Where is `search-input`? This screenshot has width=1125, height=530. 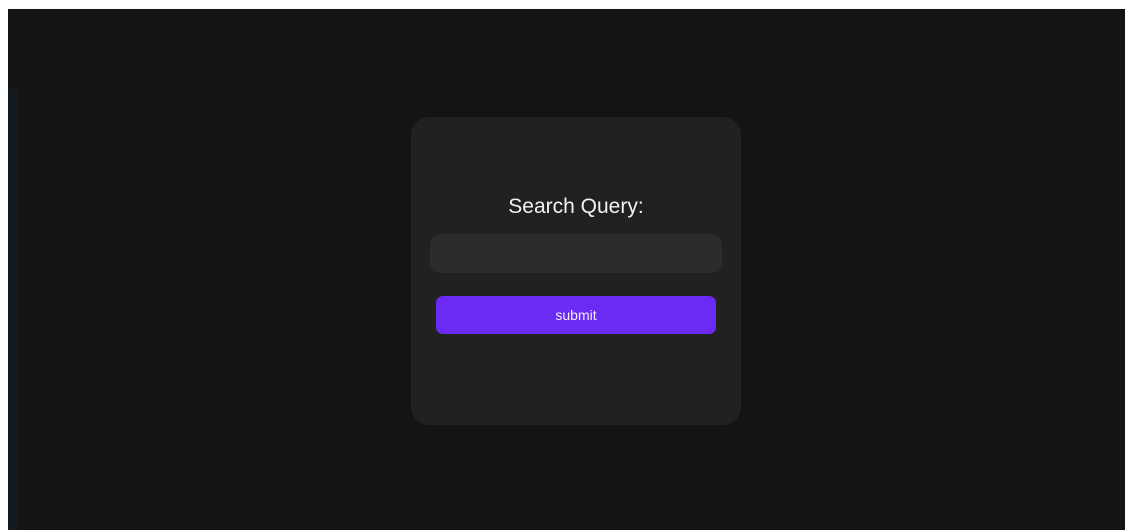
search-input is located at coordinates (576, 253).